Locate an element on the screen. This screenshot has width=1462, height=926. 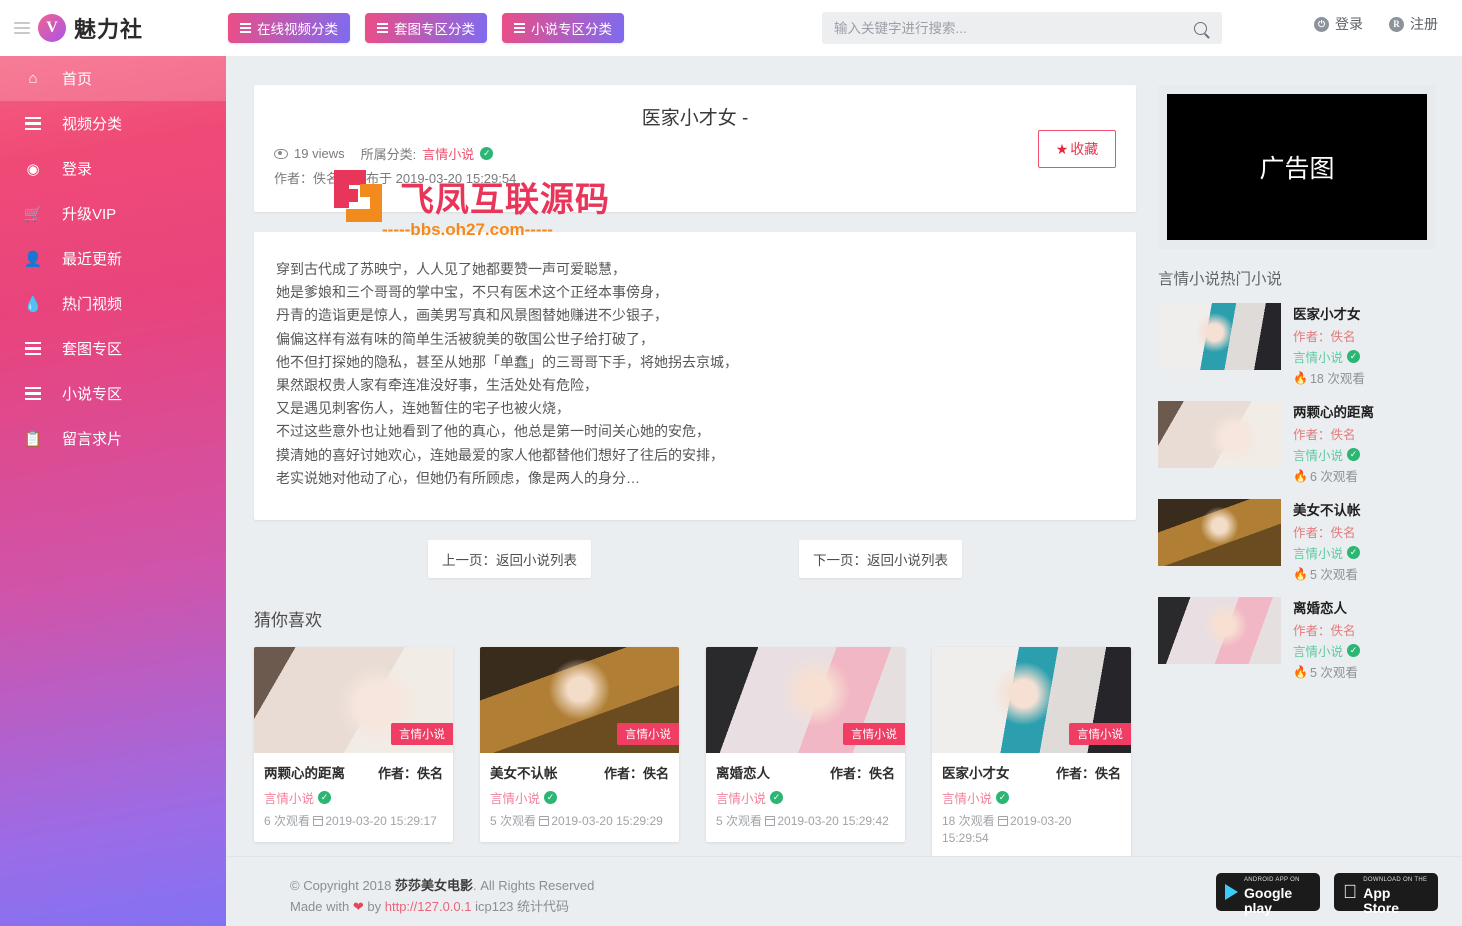
badge-main-label: Google play is located at coordinates (1268, 900).